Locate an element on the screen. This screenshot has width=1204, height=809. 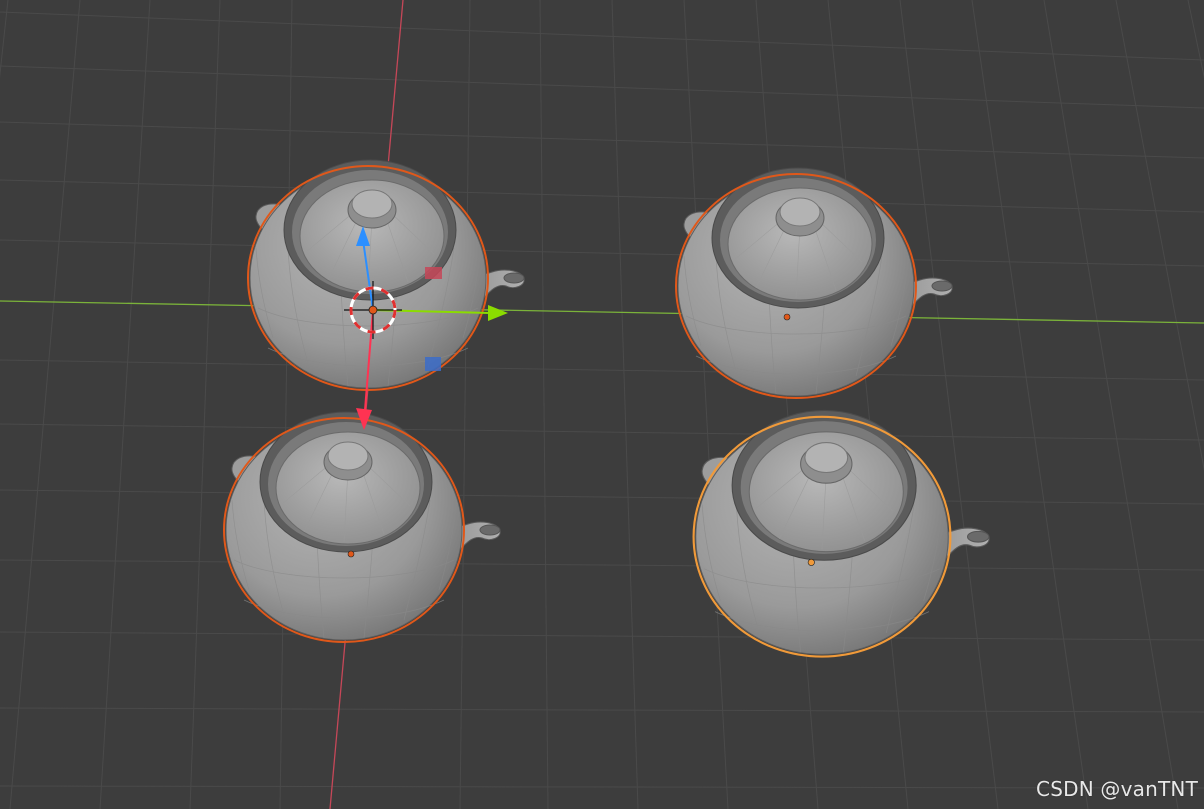
y-axis-line is located at coordinates (602, 312).